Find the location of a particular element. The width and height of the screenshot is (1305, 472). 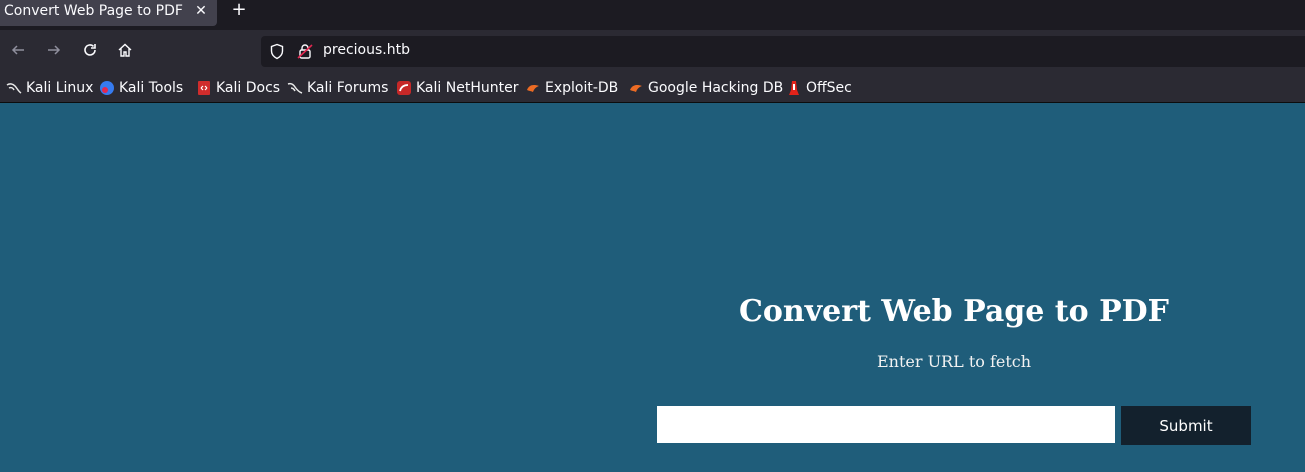

bookmark-kali-linux: Kali Linux is located at coordinates (49, 88).